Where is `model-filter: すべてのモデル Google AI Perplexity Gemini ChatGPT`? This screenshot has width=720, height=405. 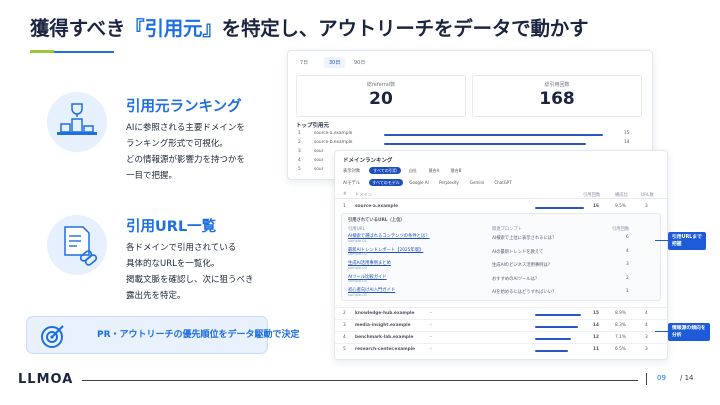
model-filter: すべてのモデル Google AI Perplexity Gemini ChatGPT is located at coordinates (469, 183).